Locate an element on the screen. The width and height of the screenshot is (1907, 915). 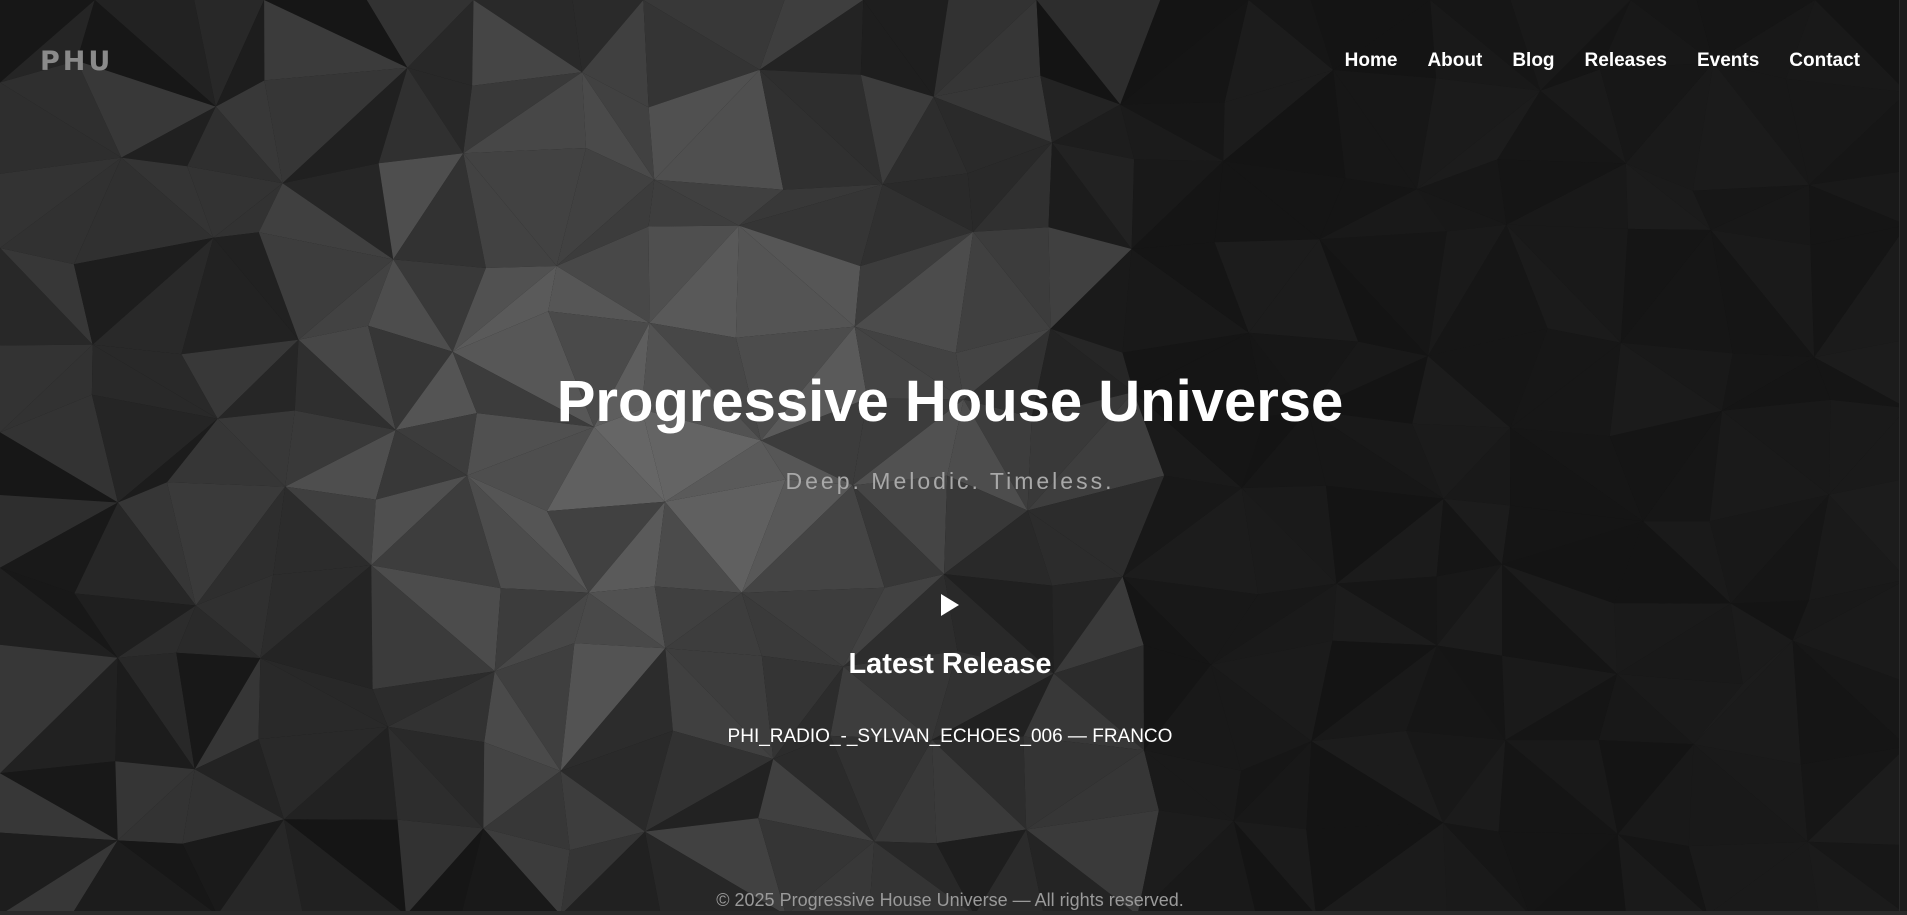
play-button is located at coordinates (950, 607).